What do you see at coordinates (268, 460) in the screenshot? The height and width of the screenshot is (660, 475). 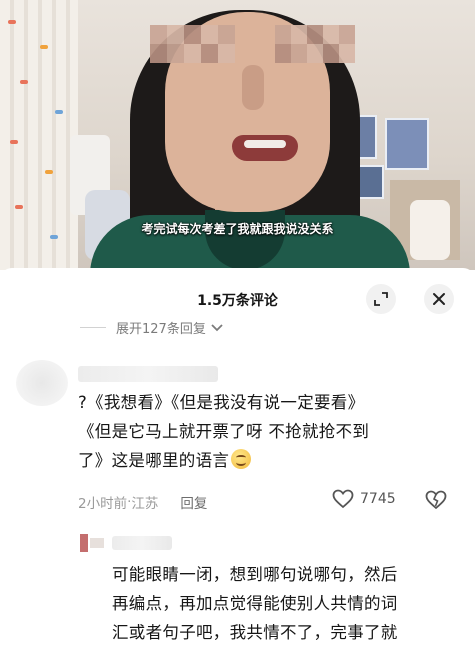 I see `comment-line: 了》这是哪里的语言` at bounding box center [268, 460].